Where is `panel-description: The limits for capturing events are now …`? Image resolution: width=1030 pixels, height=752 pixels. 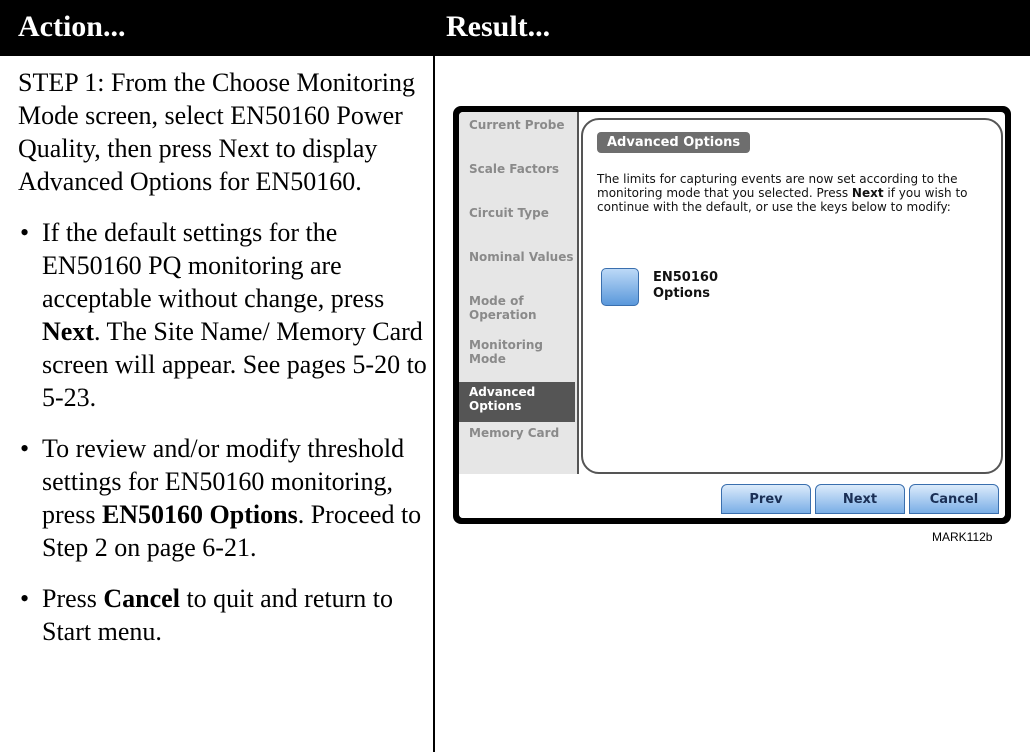
panel-description: The limits for capturing events are now … is located at coordinates (792, 193).